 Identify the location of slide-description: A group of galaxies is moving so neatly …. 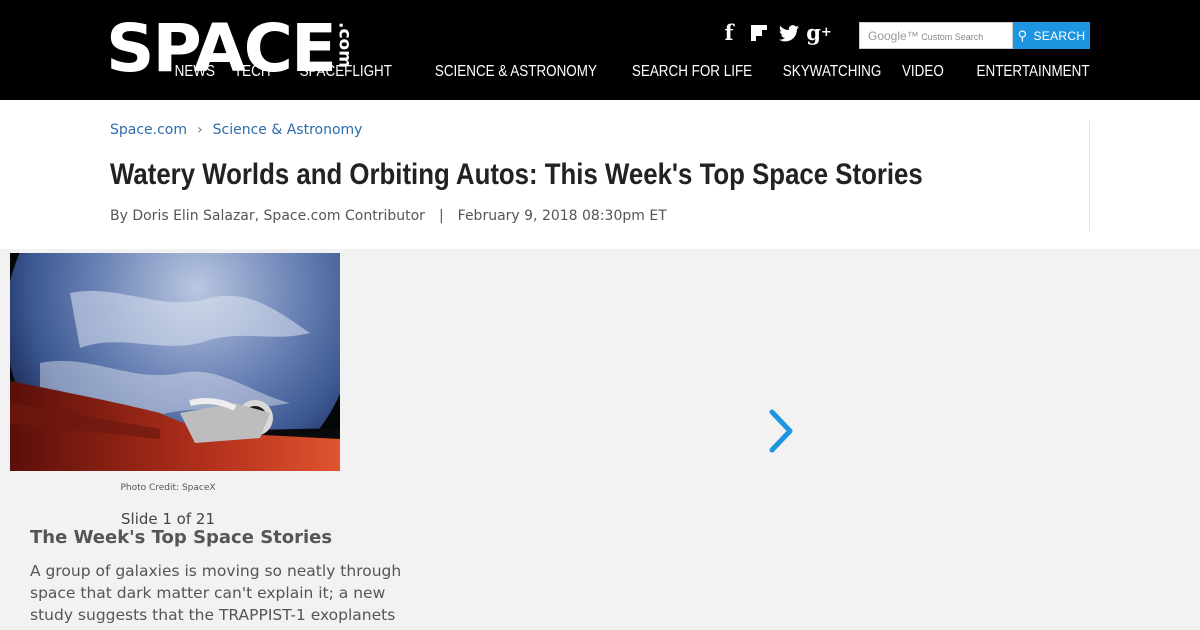
(216, 593).